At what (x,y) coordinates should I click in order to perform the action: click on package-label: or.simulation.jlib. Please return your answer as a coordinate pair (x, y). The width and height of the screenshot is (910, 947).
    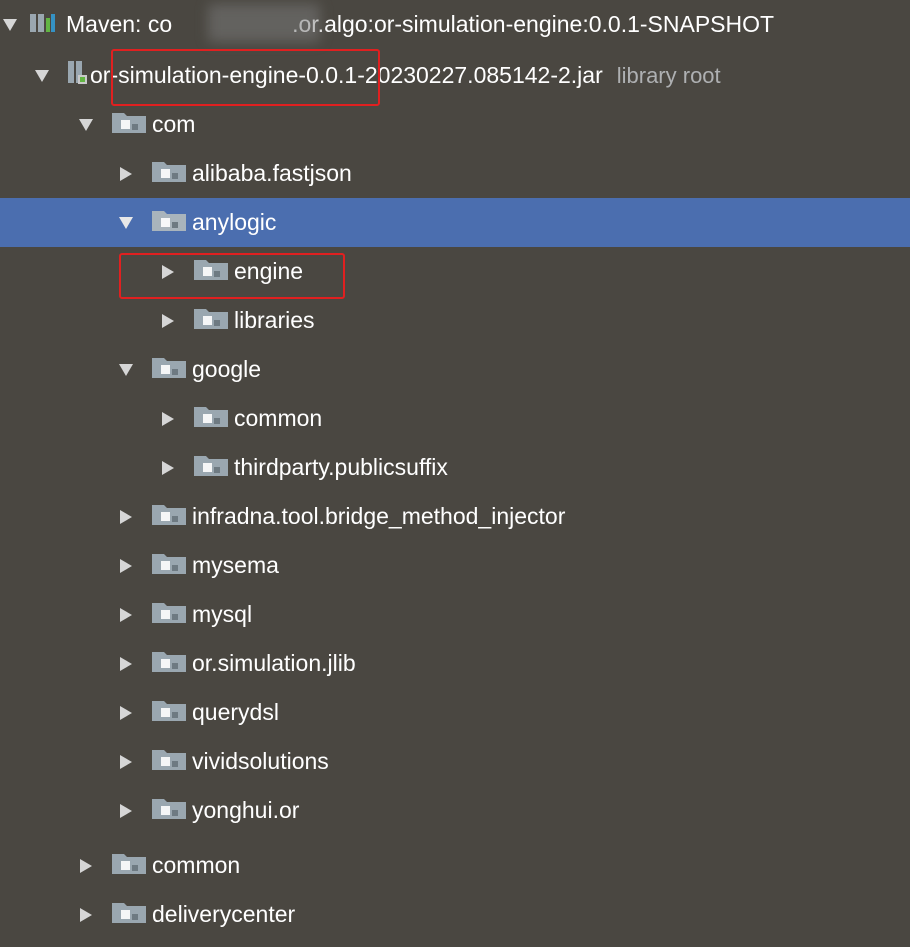
    Looking at the image, I should click on (274, 663).